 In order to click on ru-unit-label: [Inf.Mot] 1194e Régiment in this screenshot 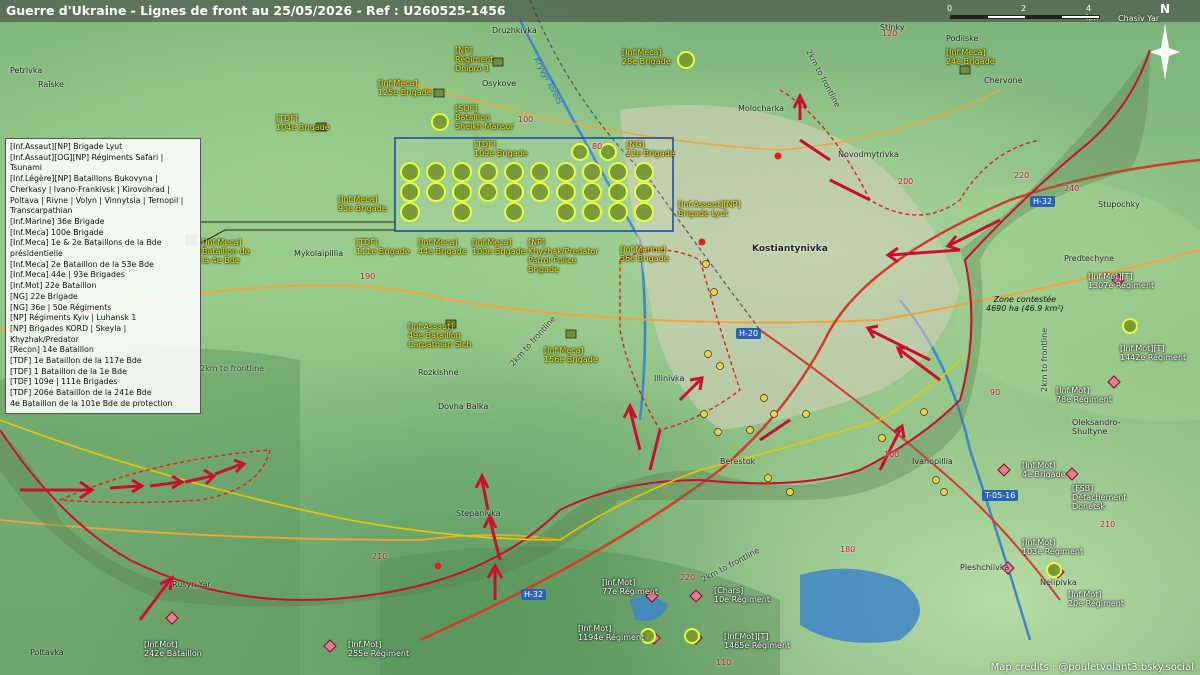, I will do `click(611, 633)`.